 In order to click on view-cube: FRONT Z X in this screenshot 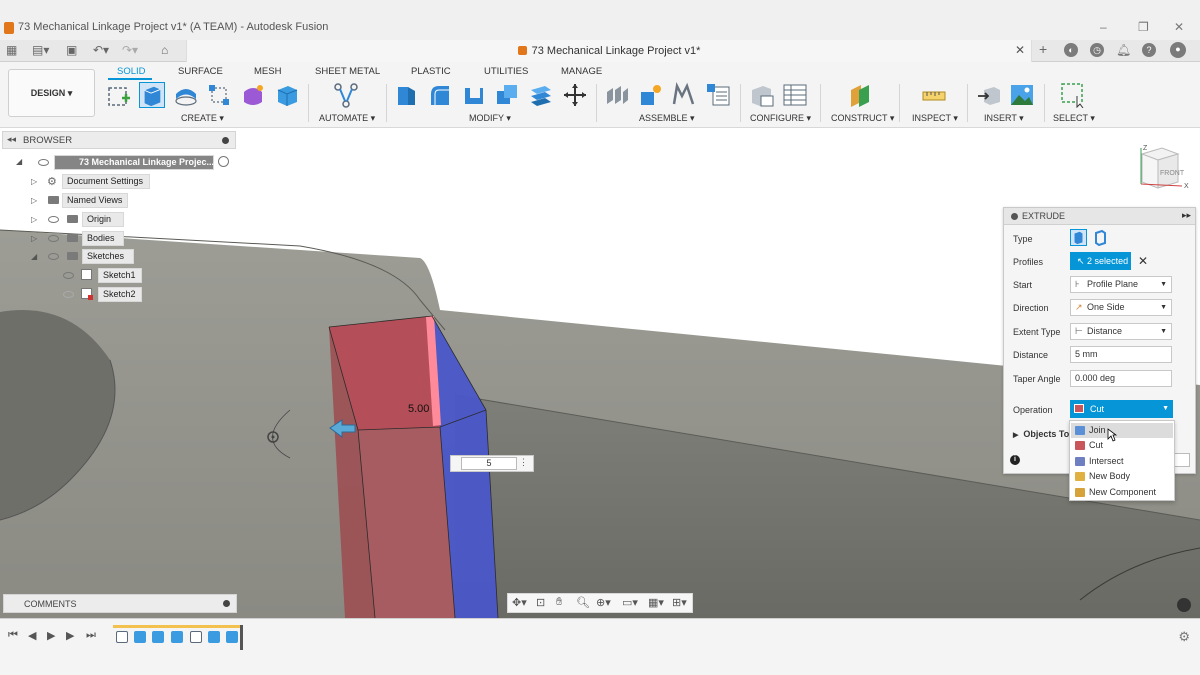, I will do `click(1162, 170)`.